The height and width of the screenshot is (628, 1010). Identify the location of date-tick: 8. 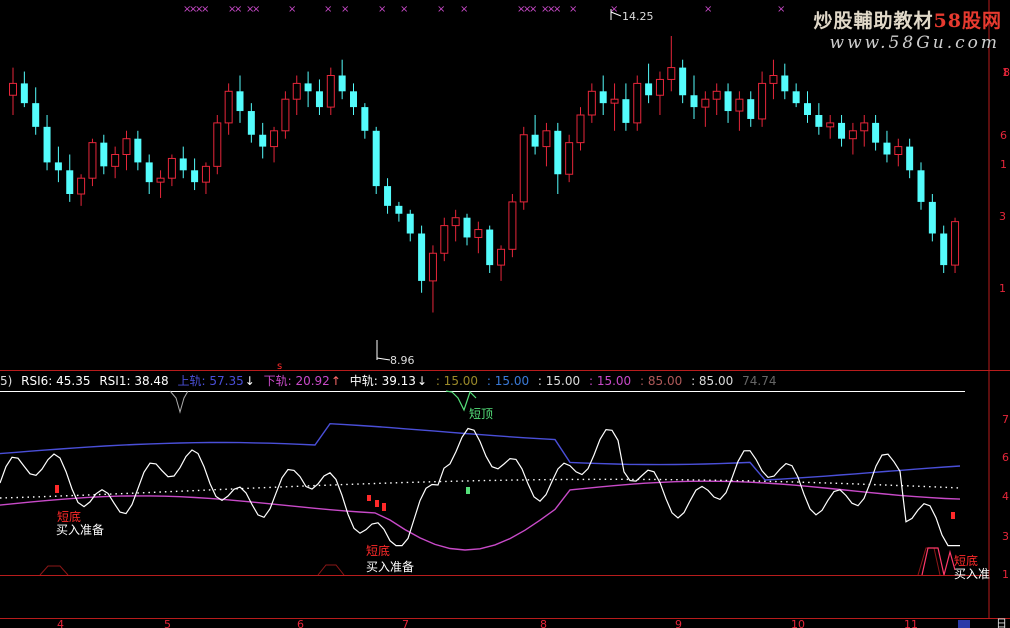
(543, 623).